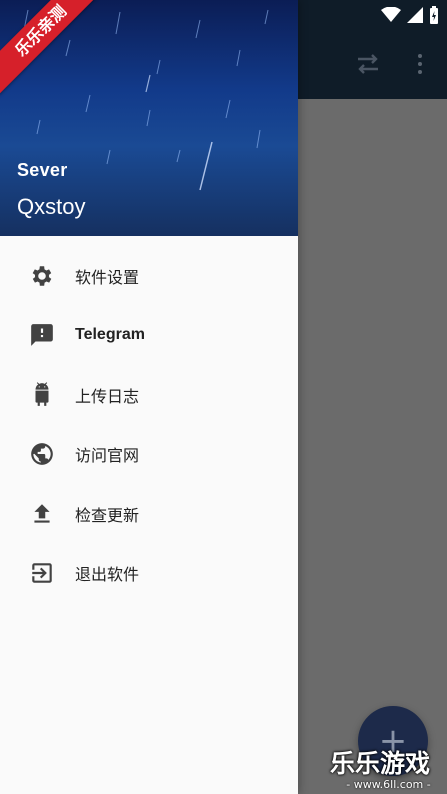 The width and height of the screenshot is (447, 794). I want to click on ribbon-watermark: 乐乐亲测, so click(50, 50).